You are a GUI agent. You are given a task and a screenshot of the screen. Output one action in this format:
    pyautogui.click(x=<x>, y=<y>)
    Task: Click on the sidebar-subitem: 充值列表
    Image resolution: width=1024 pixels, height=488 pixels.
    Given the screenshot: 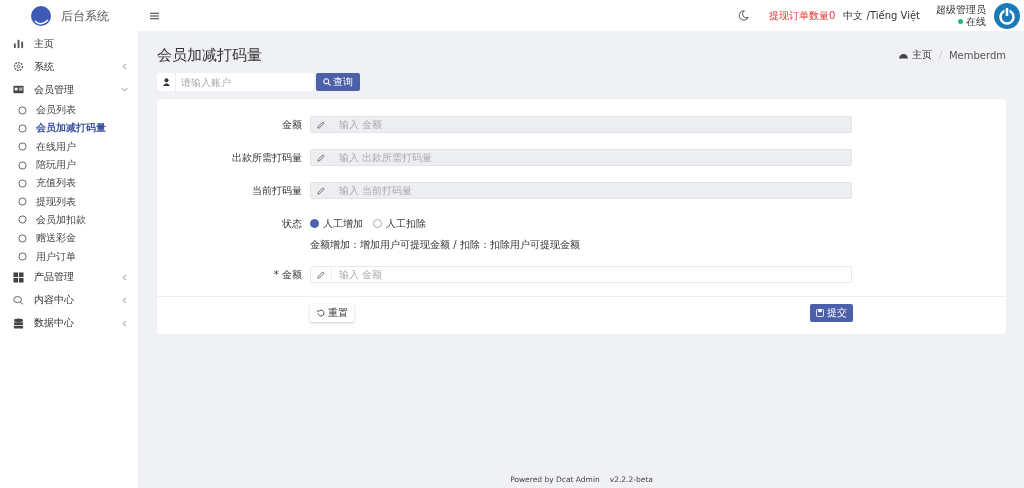 What is the action you would take?
    pyautogui.click(x=69, y=183)
    